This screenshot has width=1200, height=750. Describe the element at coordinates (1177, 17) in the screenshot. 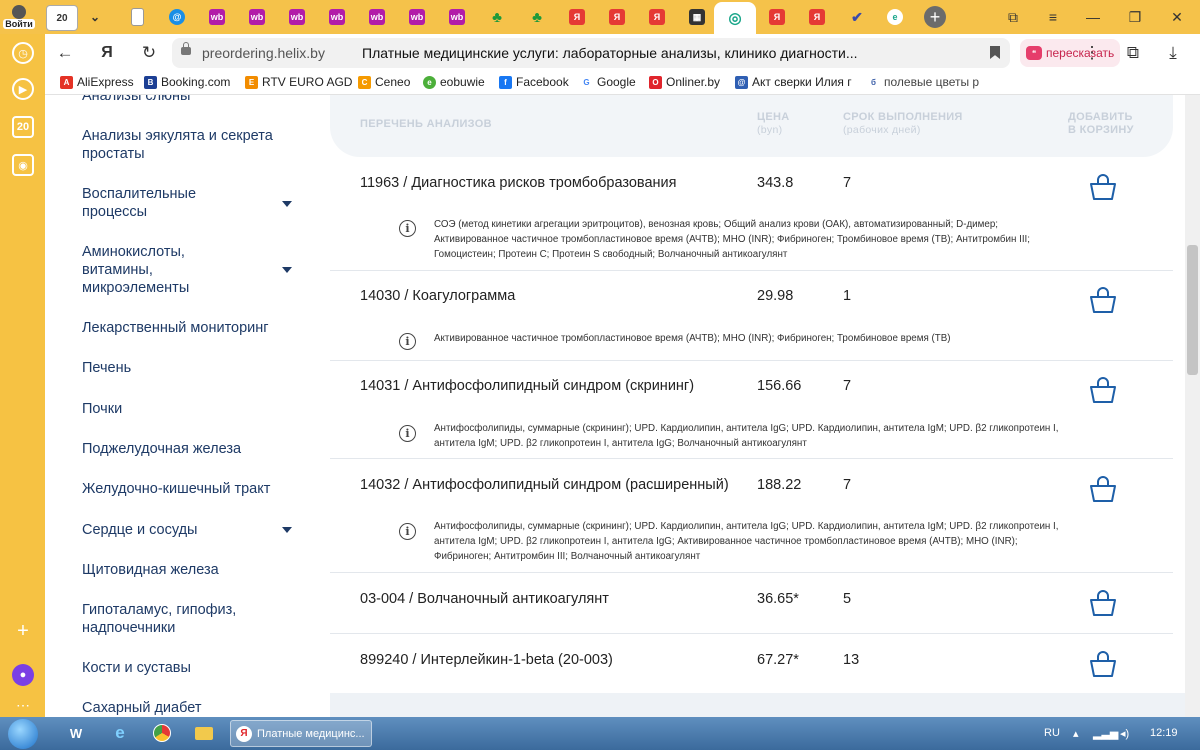

I see `close-icon: ✕` at that location.